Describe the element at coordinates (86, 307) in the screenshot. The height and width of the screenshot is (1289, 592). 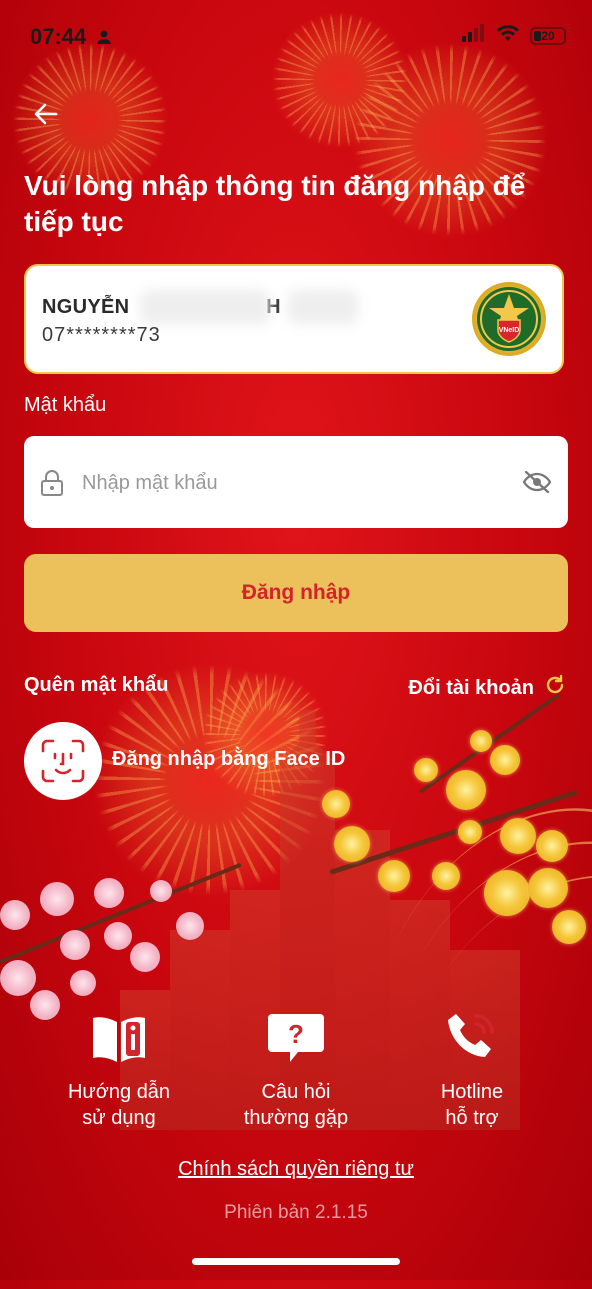
I see `account-name-prefix: NGUYỄN` at that location.